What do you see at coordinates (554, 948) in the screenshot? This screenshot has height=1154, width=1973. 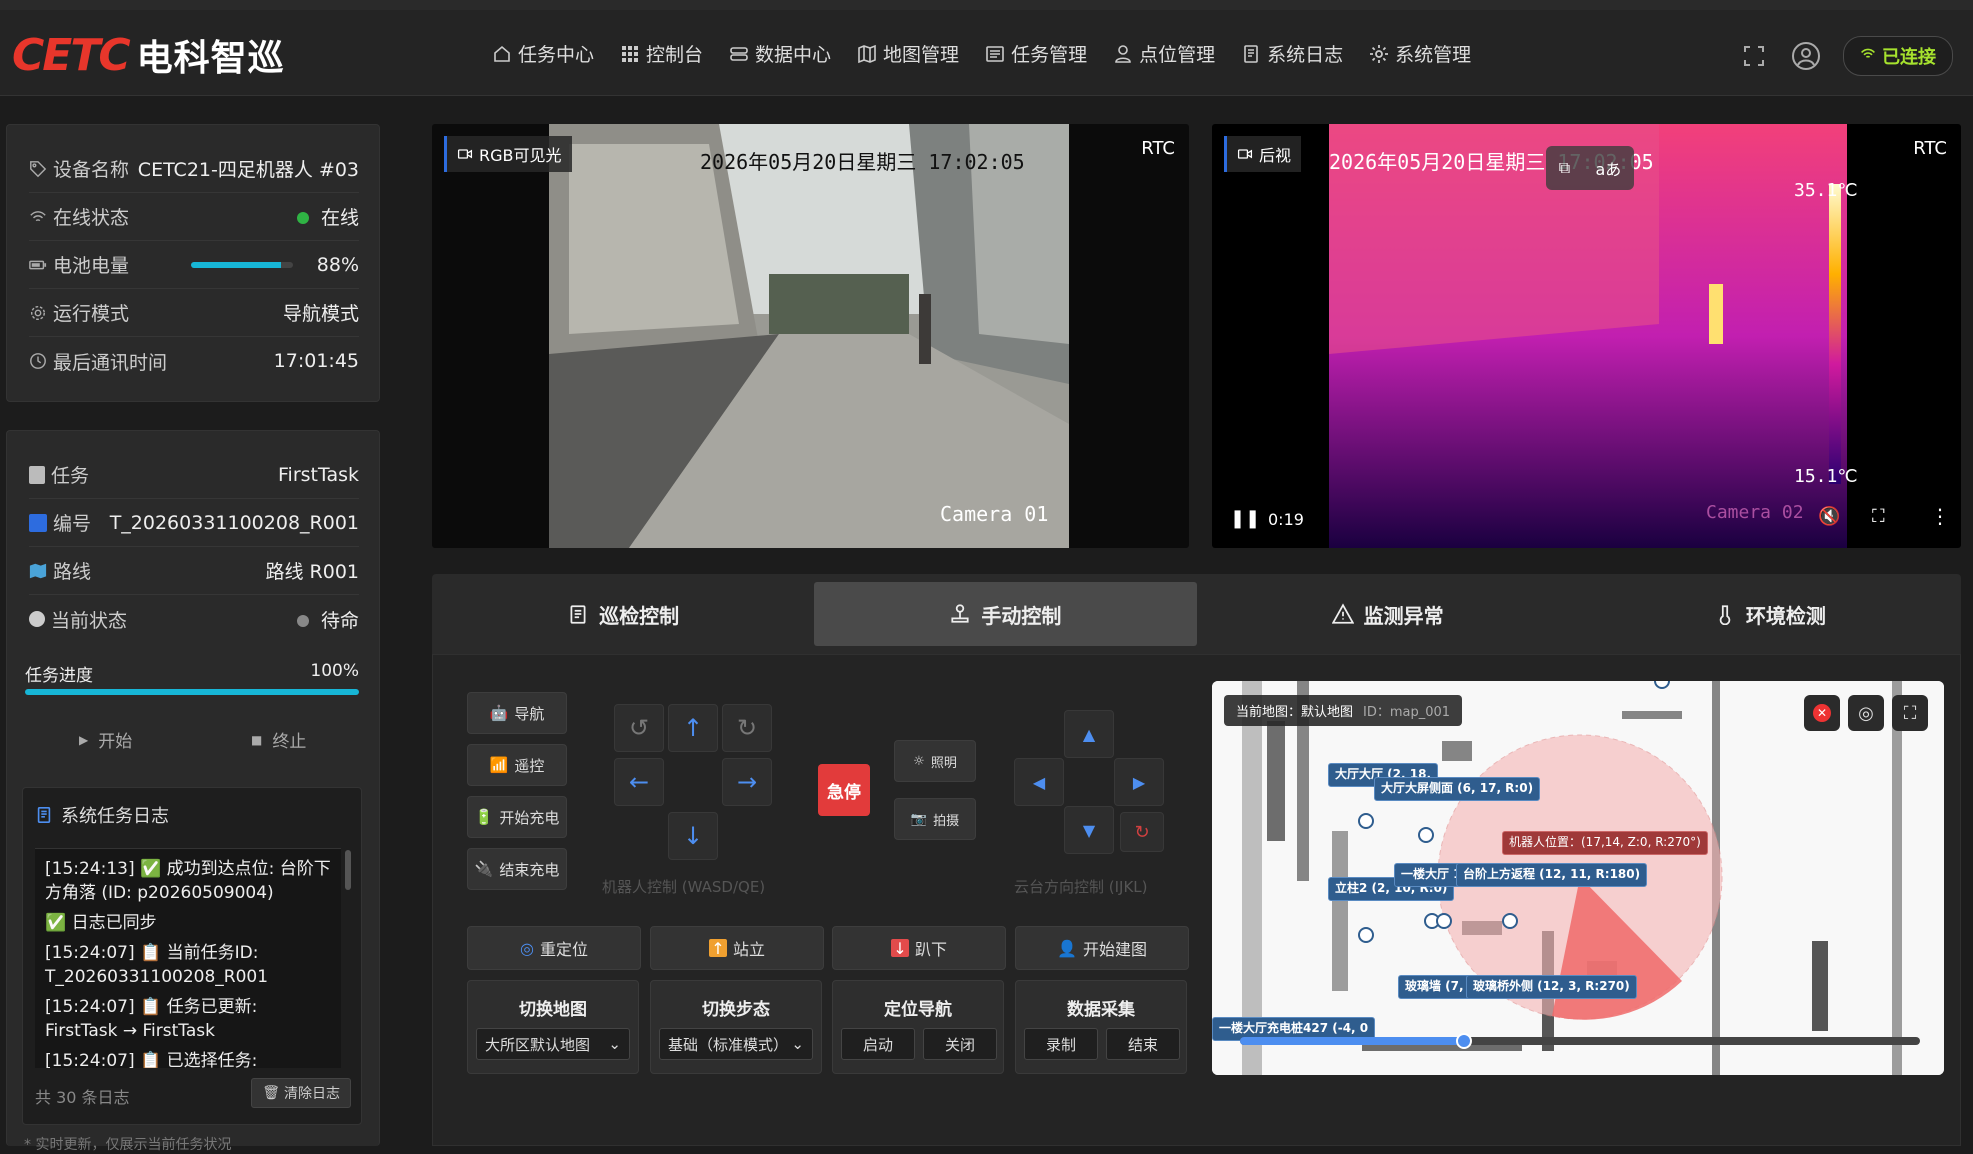 I see `relocate-button: ◎ 重定位` at bounding box center [554, 948].